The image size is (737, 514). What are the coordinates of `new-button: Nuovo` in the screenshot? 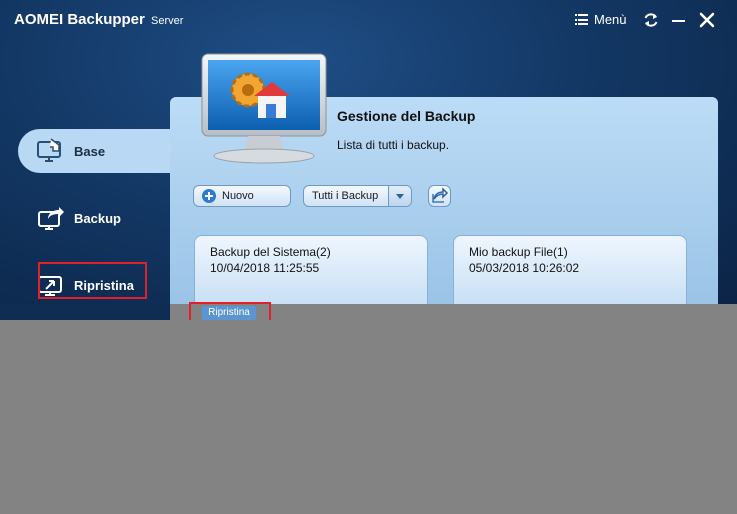 It's located at (242, 196).